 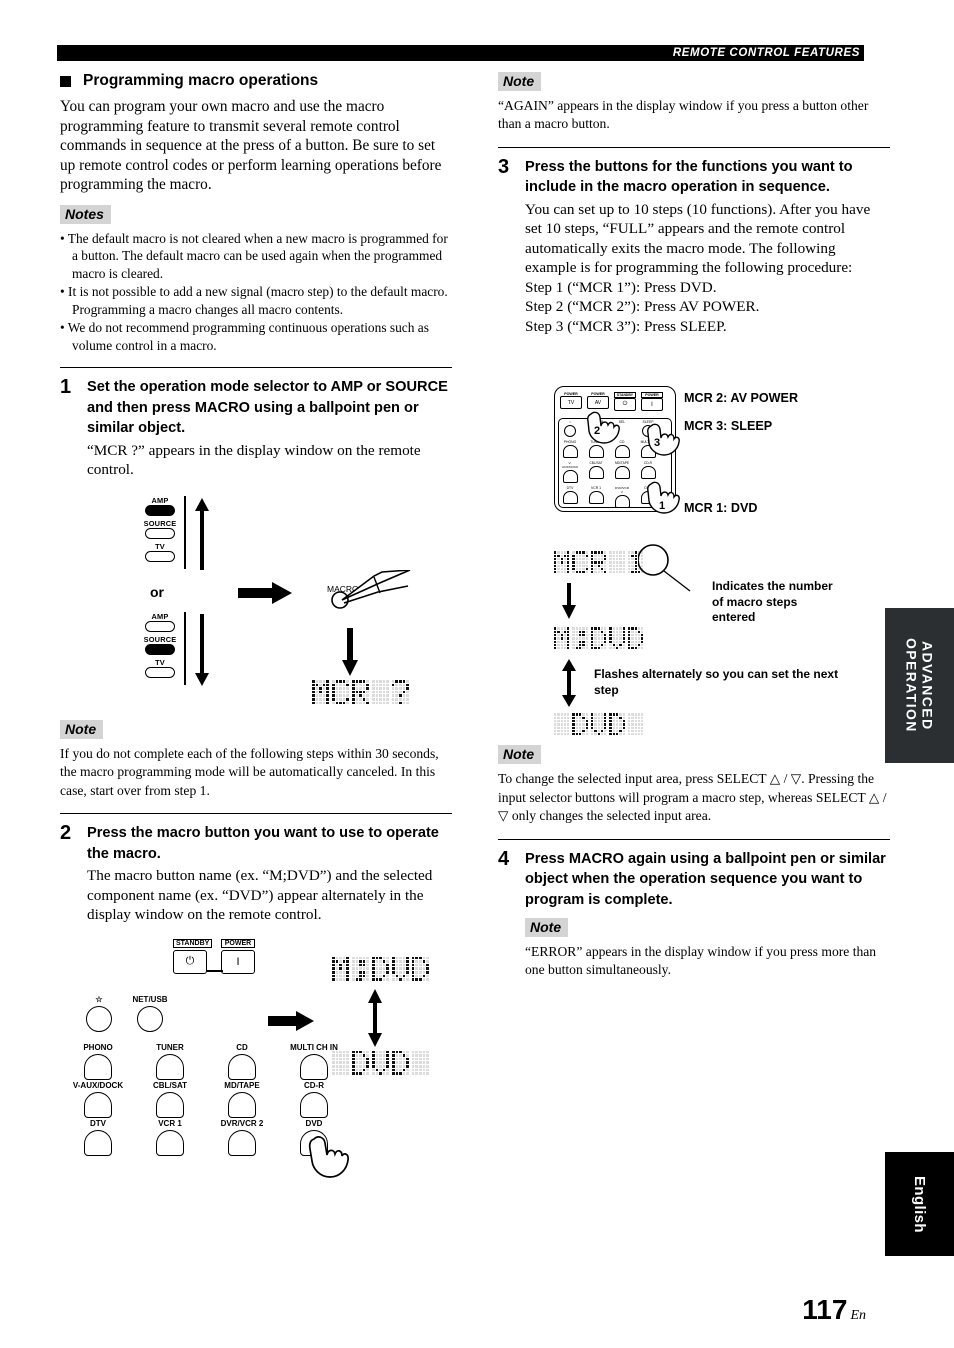 What do you see at coordinates (596, 452) in the screenshot?
I see `mini-button-tuner` at bounding box center [596, 452].